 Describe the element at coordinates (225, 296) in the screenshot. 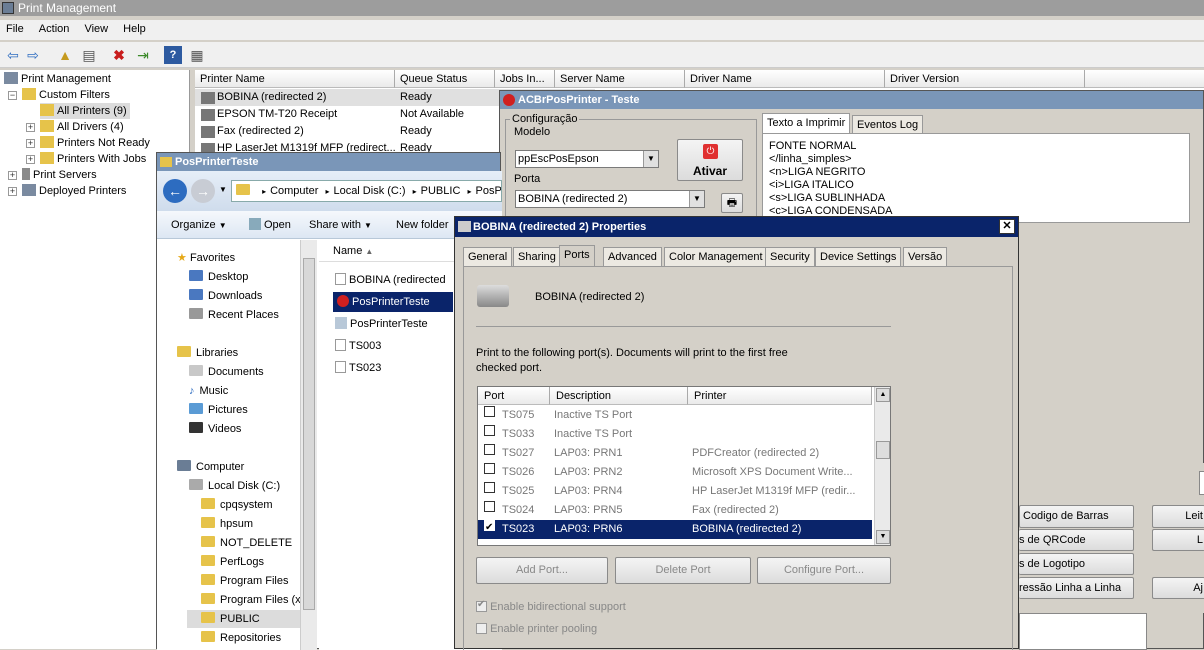

I see `nav-downloads: Downloads` at that location.